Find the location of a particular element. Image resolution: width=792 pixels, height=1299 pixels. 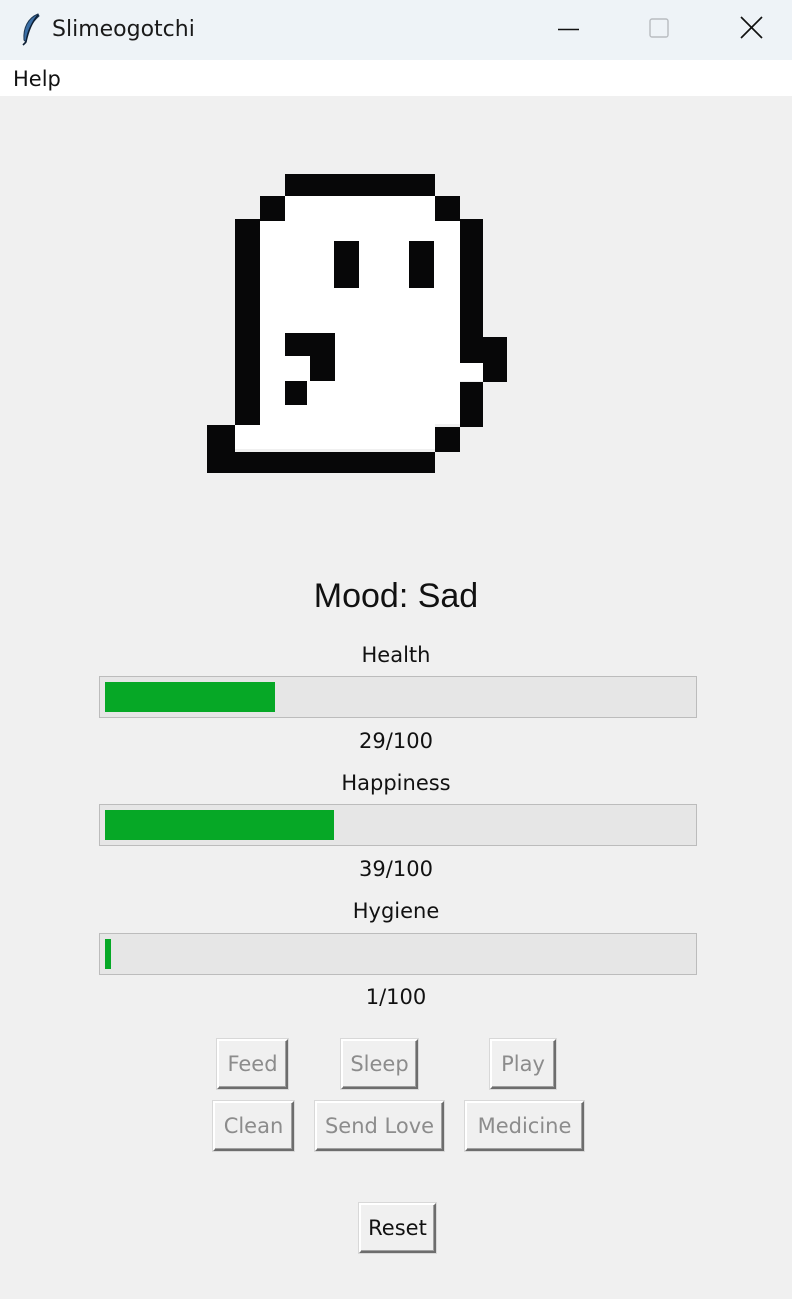

close-icon is located at coordinates (751, 27).